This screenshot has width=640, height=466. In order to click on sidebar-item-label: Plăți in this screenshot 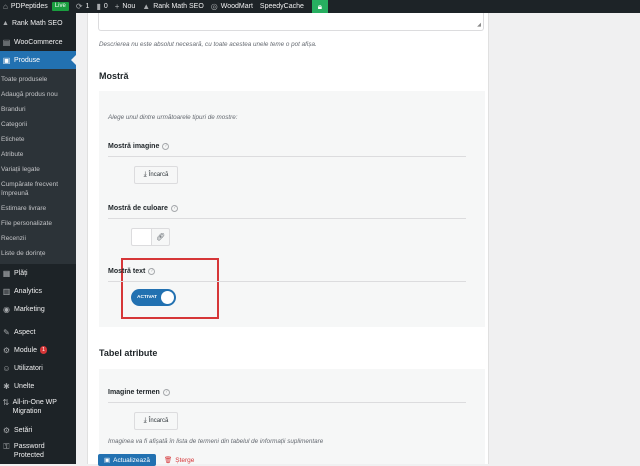, I will do `click(21, 273)`.